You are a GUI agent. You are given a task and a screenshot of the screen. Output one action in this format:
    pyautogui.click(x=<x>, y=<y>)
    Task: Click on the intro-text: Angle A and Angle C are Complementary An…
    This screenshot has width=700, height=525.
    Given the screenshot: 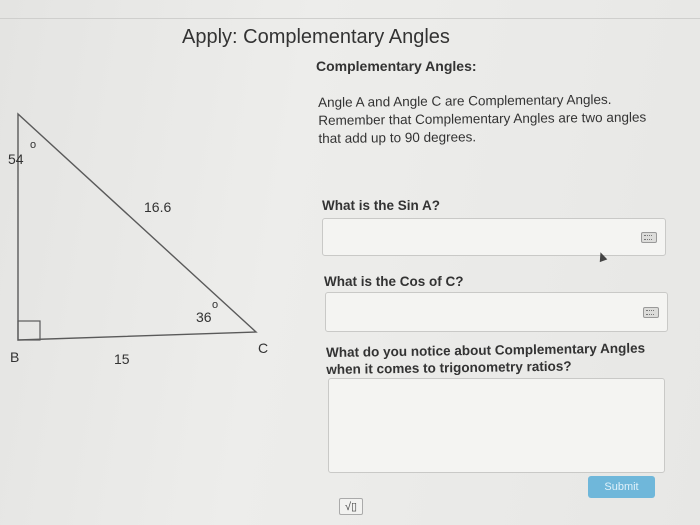 What is the action you would take?
    pyautogui.click(x=482, y=118)
    